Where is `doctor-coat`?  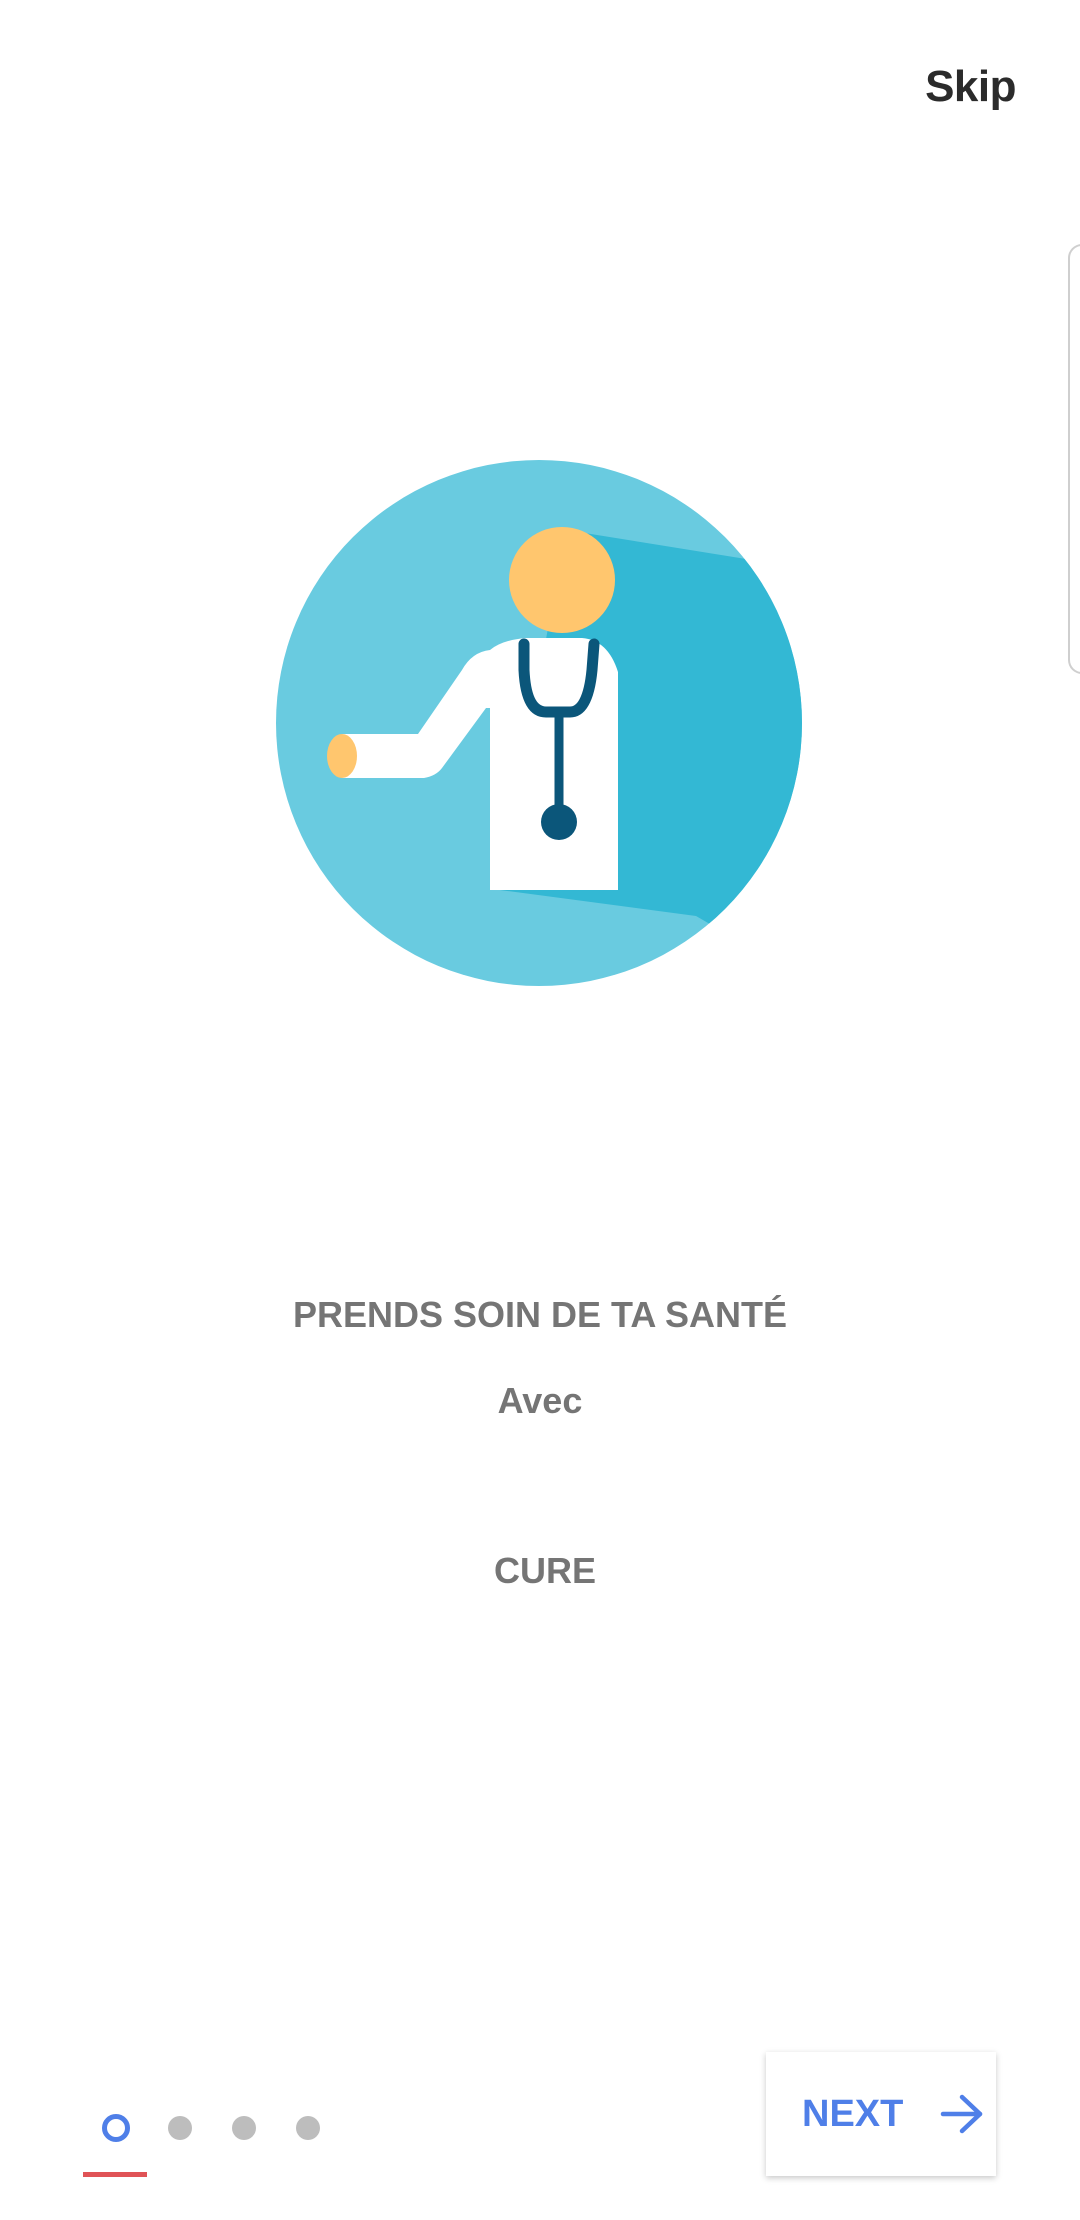
doctor-coat is located at coordinates (554, 764).